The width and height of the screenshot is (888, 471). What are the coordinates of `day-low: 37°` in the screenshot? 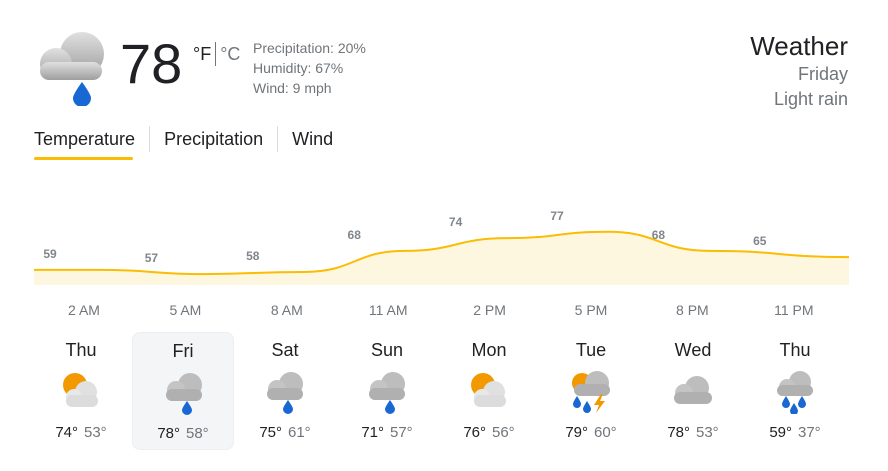 It's located at (809, 432).